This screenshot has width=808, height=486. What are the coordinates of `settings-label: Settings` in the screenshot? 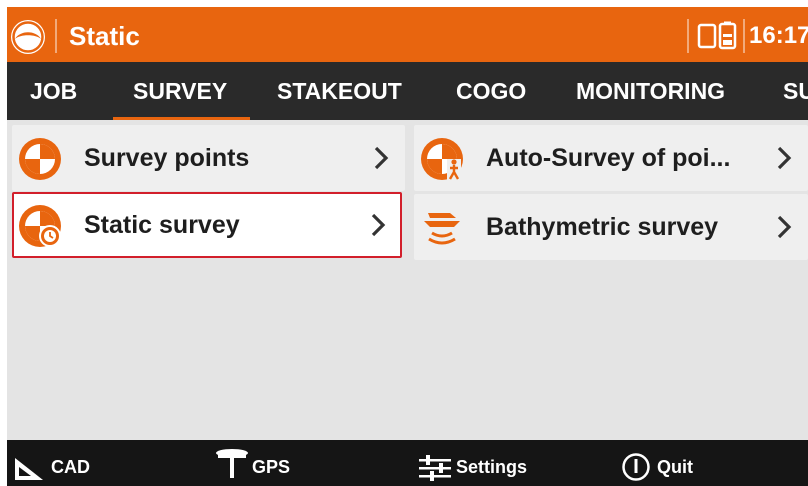 It's located at (492, 467).